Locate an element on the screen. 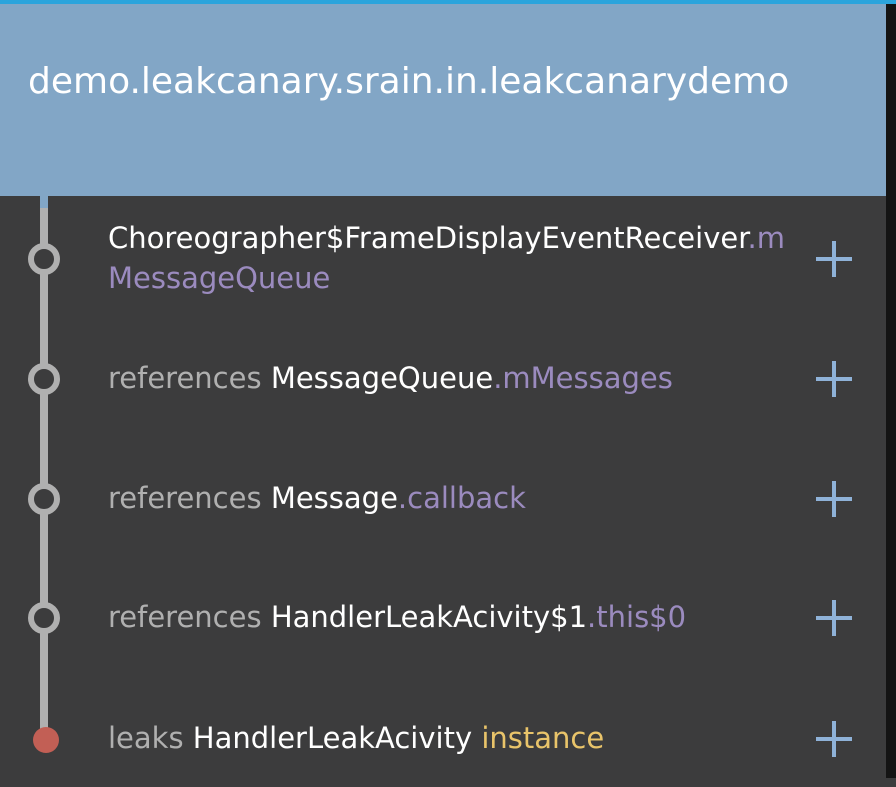  trace-row-leak: leaks HandlerLeakAcivity instance is located at coordinates (443, 737).